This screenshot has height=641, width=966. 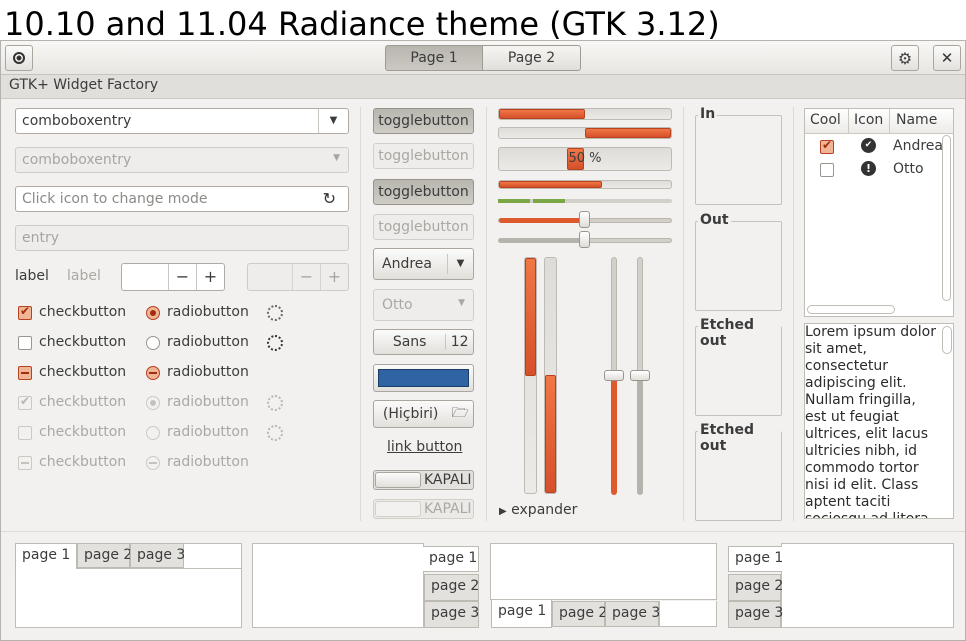 What do you see at coordinates (688, 614) in the screenshot?
I see `notebook-tab-filler` at bounding box center [688, 614].